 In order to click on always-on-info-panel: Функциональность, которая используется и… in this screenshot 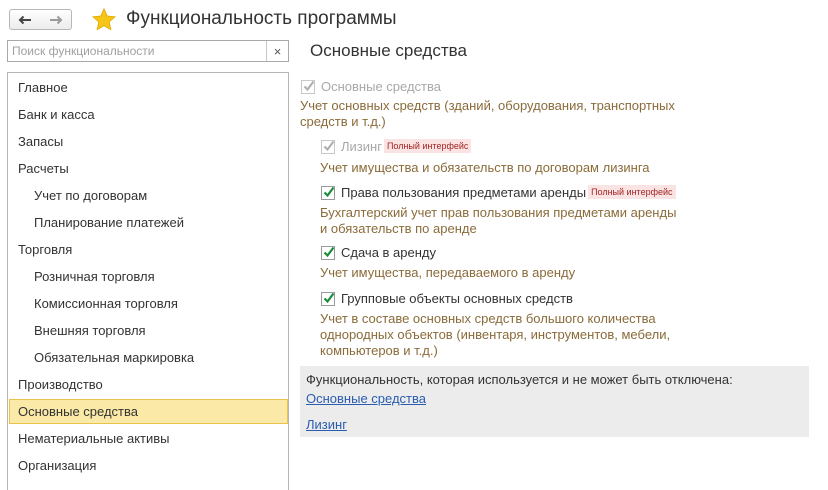, I will do `click(554, 401)`.